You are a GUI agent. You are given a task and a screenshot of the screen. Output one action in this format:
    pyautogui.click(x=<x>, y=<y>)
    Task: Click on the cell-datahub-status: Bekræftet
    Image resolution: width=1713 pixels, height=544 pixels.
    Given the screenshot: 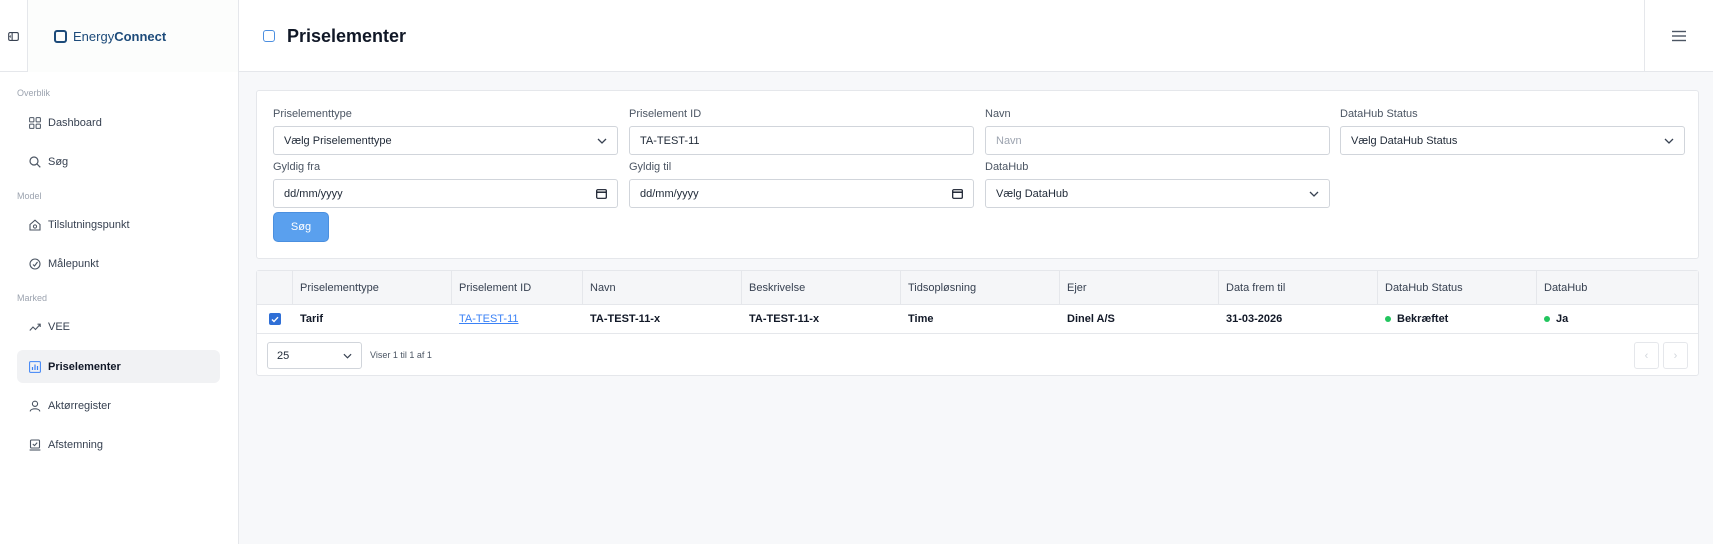 What is the action you would take?
    pyautogui.click(x=1457, y=319)
    